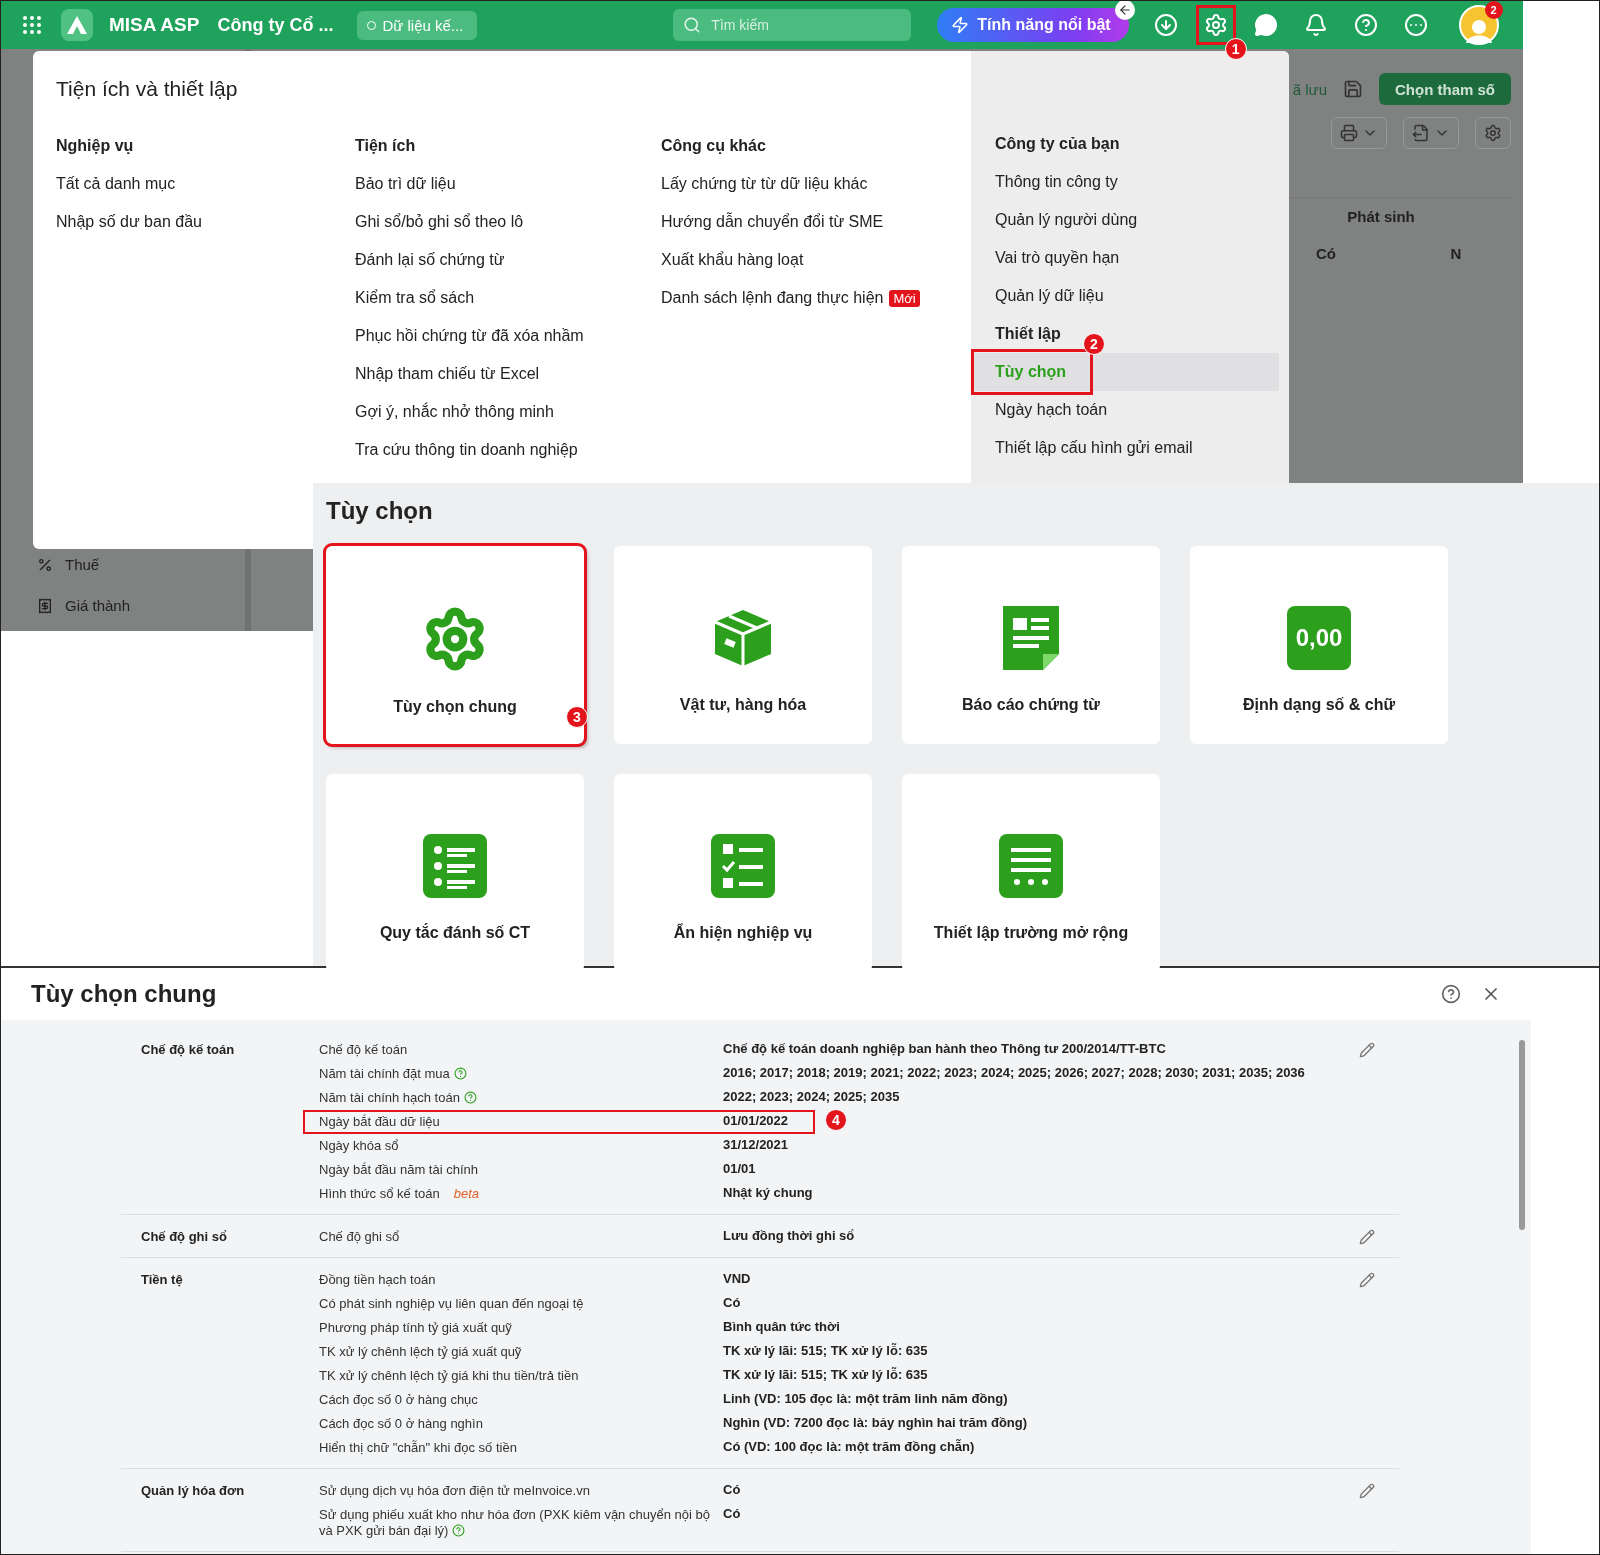 The height and width of the screenshot is (1555, 1600). Describe the element at coordinates (1125, 448) in the screenshot. I see `menu-item: Thiết lập cấu hình gửi email` at that location.